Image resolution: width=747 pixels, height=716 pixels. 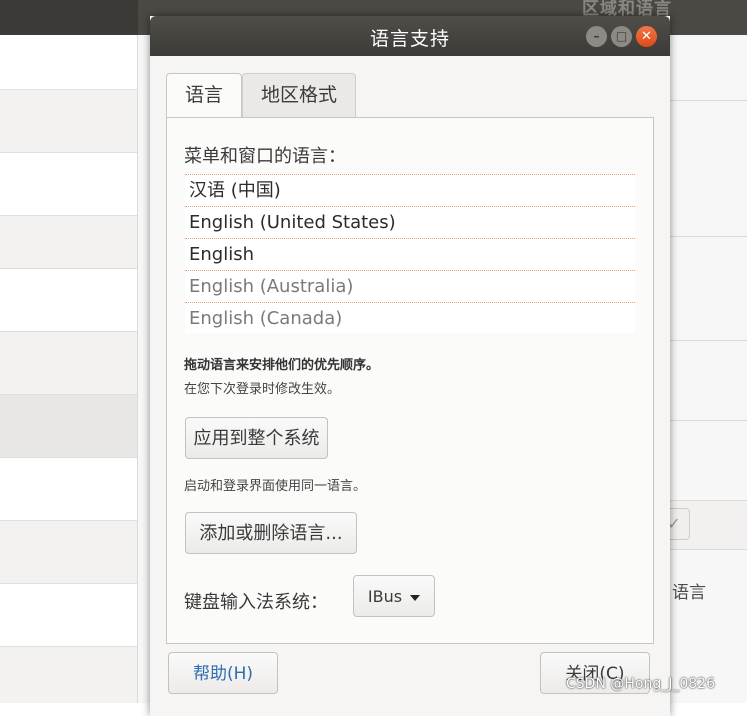 What do you see at coordinates (410, 36) in the screenshot?
I see `dialog-titlebar: 语言支持 – □ ✕` at bounding box center [410, 36].